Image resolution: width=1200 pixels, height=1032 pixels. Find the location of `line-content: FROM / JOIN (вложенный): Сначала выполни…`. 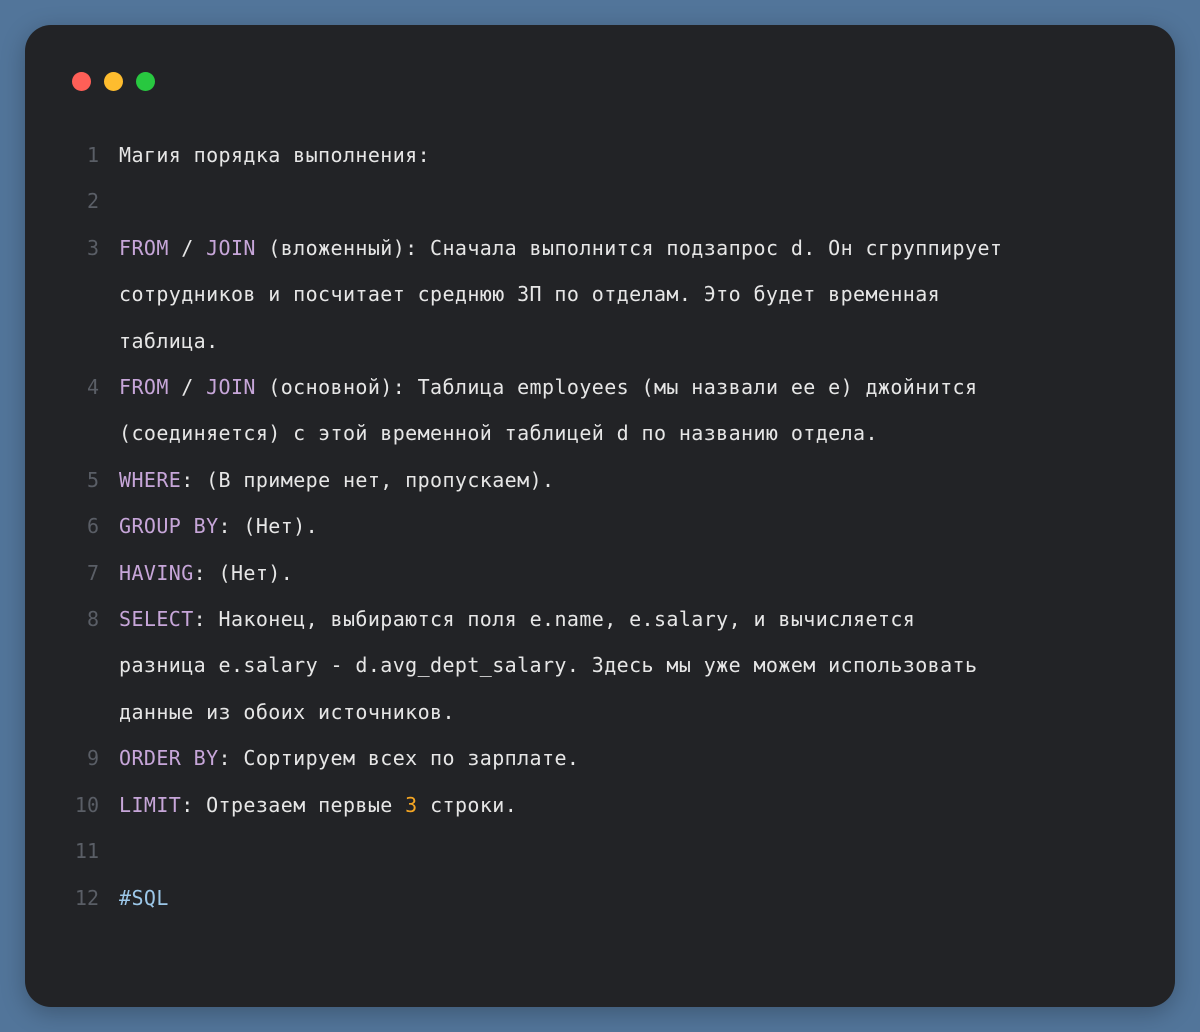

line-content: FROM / JOIN (вложенный): Сначала выполни… is located at coordinates (619, 294).